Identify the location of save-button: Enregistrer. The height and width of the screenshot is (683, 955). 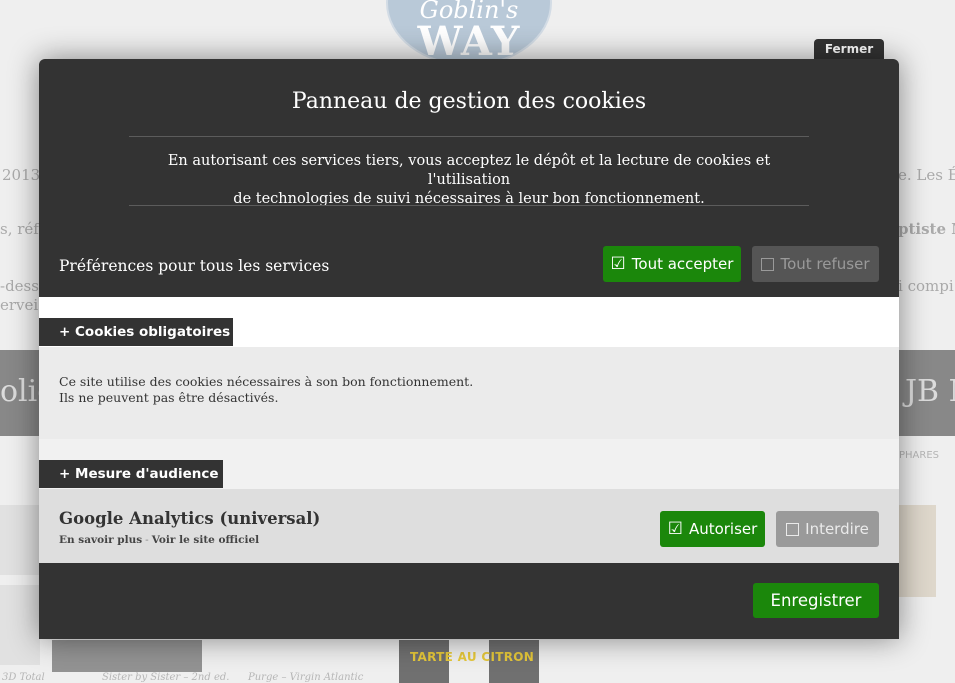
(816, 600).